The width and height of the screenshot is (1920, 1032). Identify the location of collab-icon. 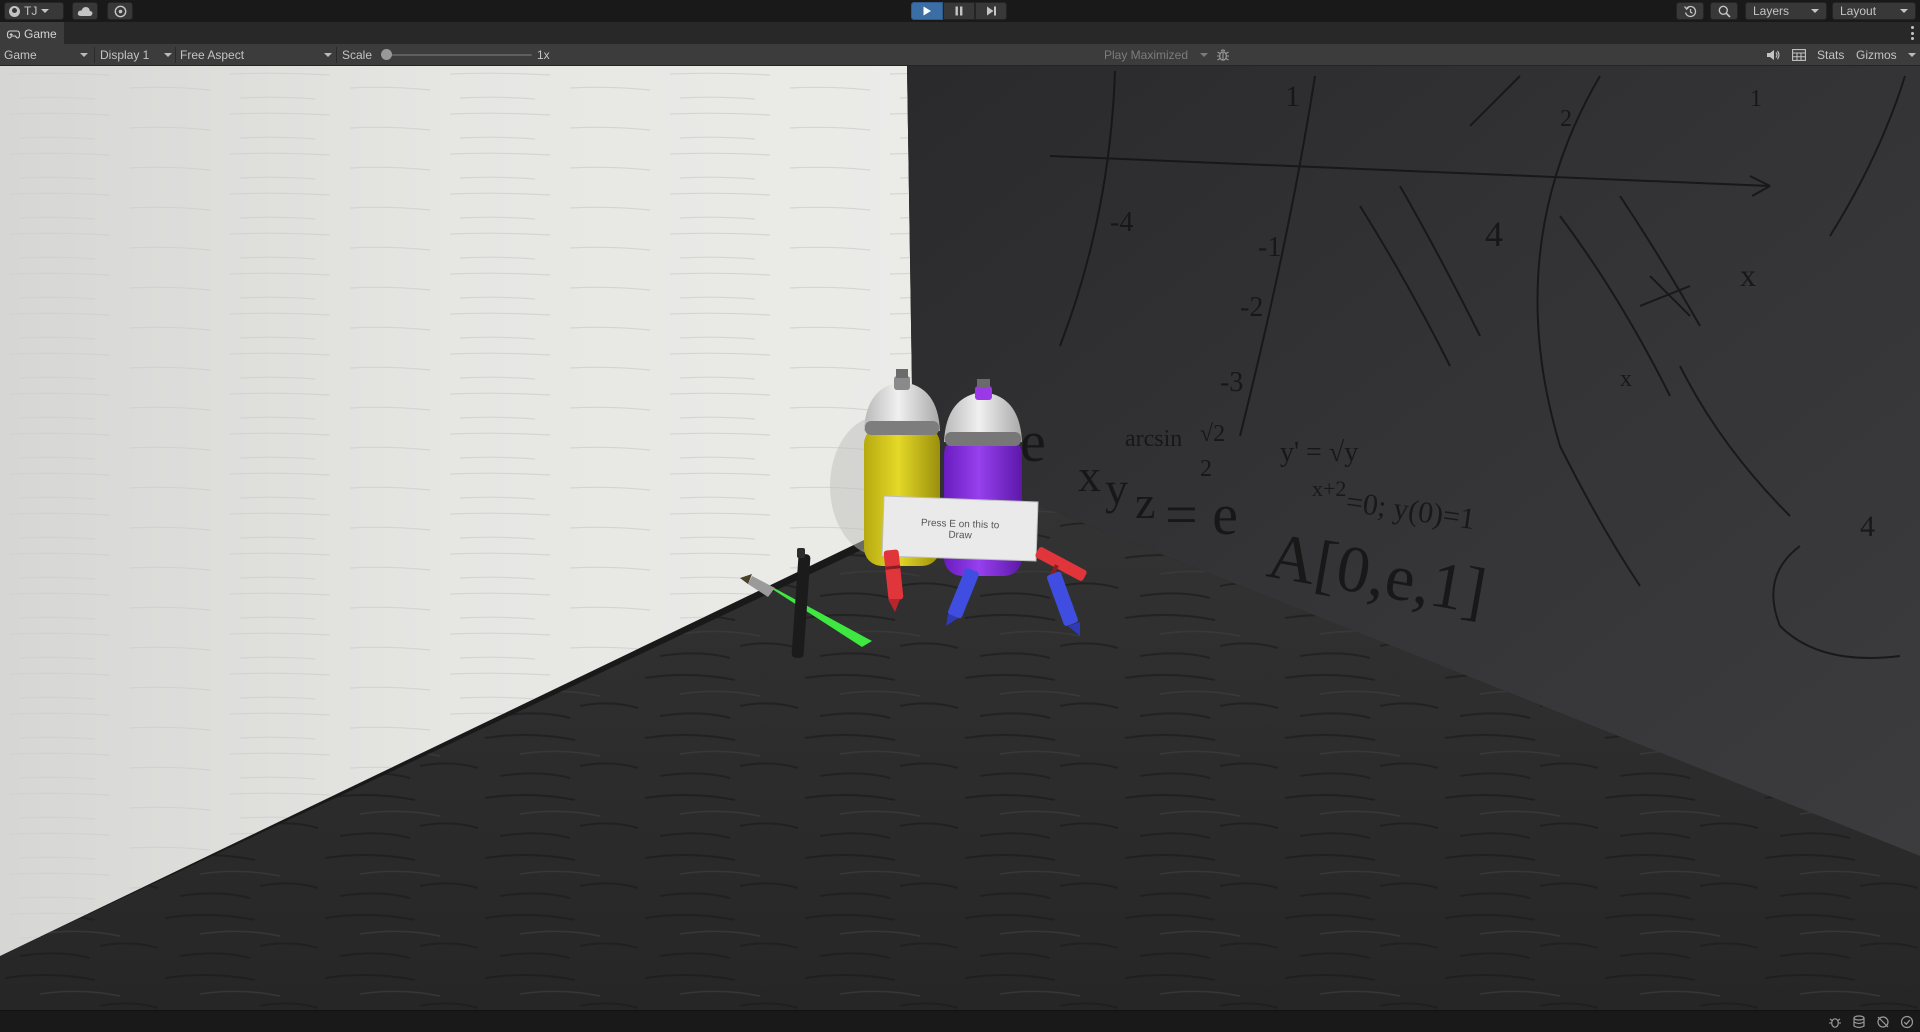
(120, 11).